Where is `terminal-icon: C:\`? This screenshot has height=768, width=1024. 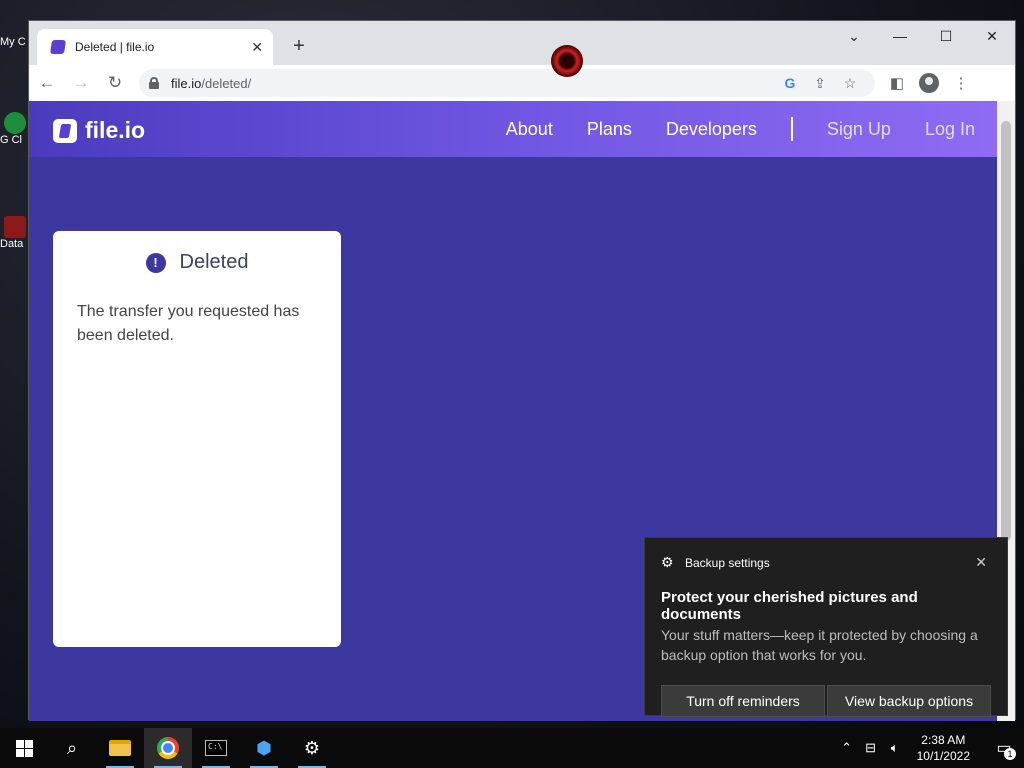 terminal-icon: C:\ is located at coordinates (216, 748).